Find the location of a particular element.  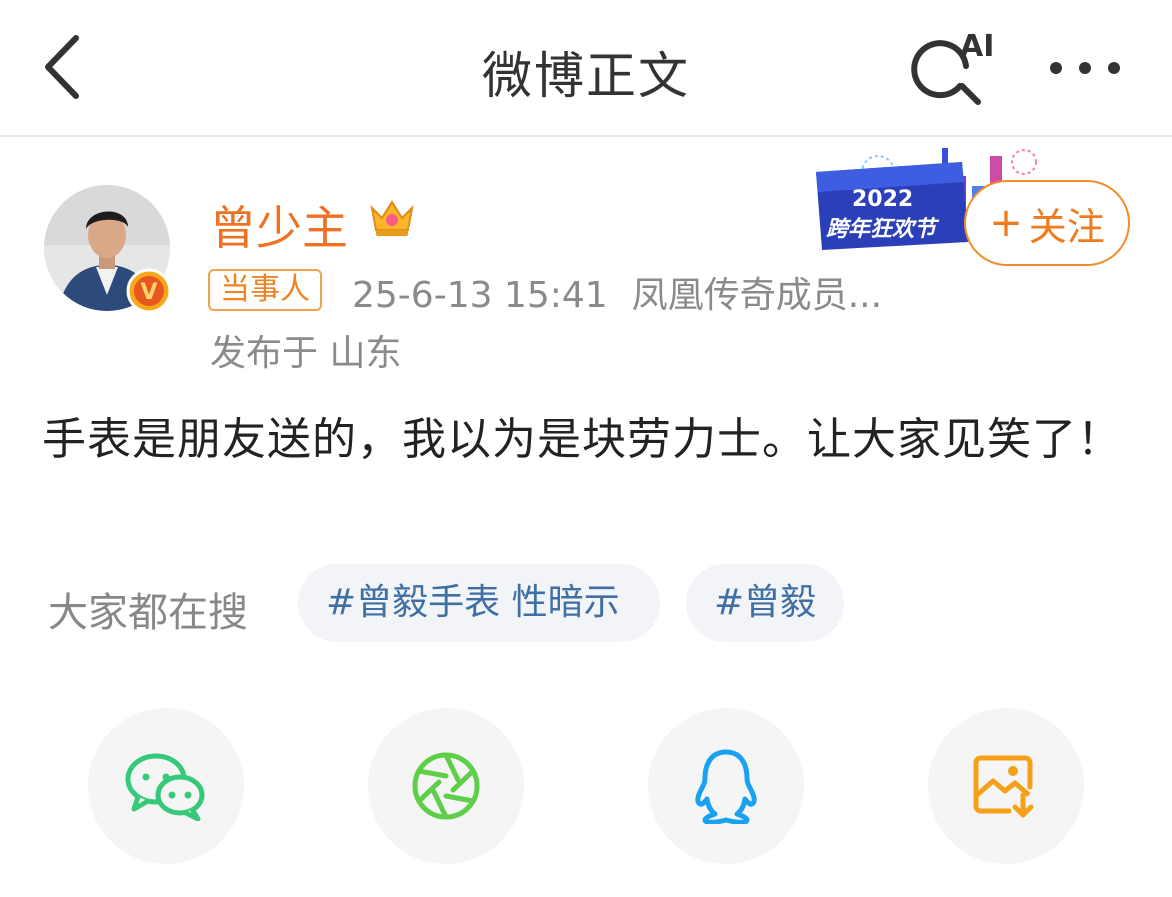

post-datetime: 25-6-13 15:41 is located at coordinates (480, 295).